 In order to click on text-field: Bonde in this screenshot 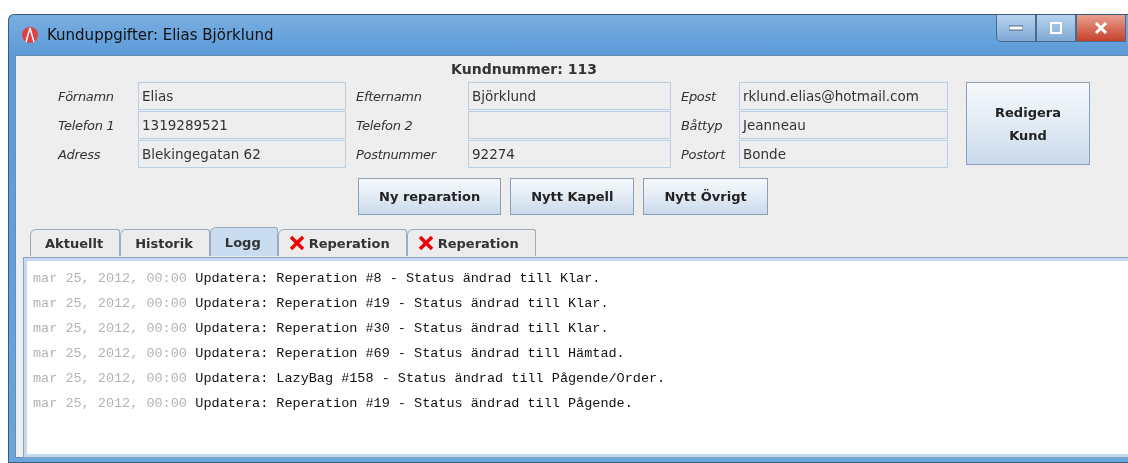, I will do `click(843, 154)`.